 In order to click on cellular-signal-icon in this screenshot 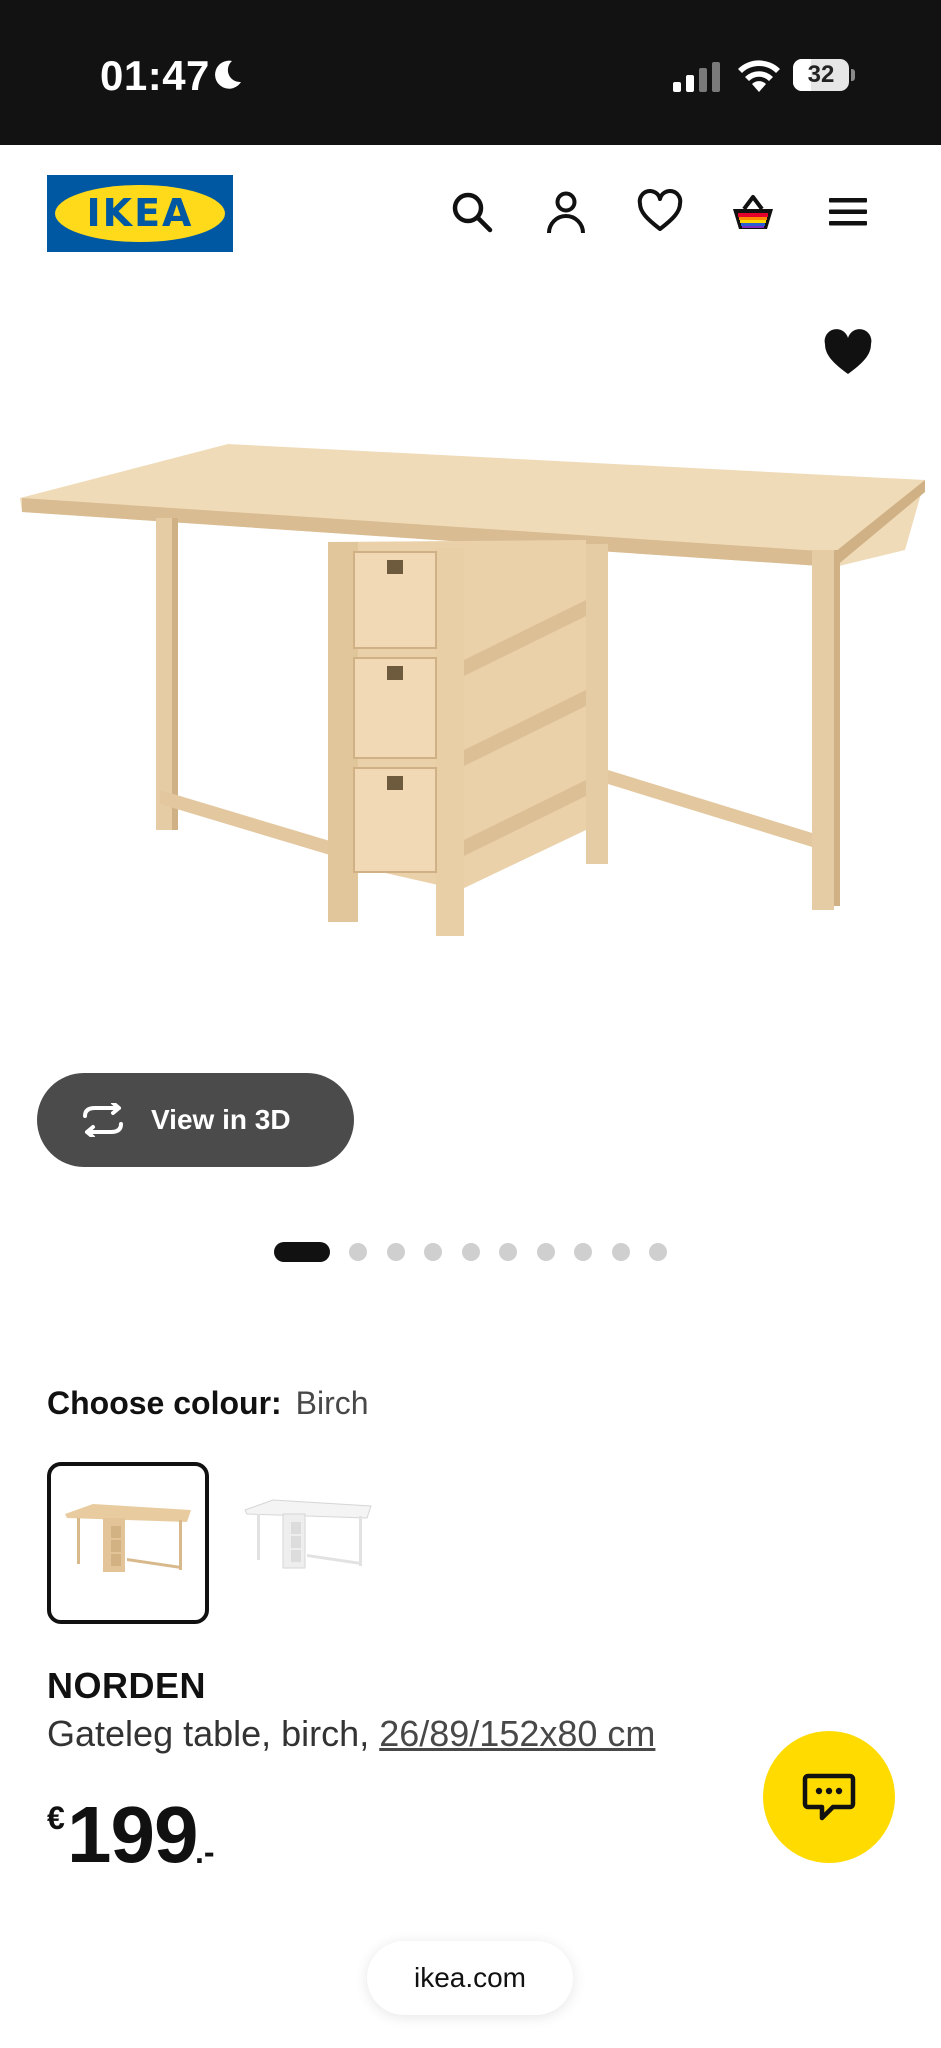, I will do `click(696, 77)`.